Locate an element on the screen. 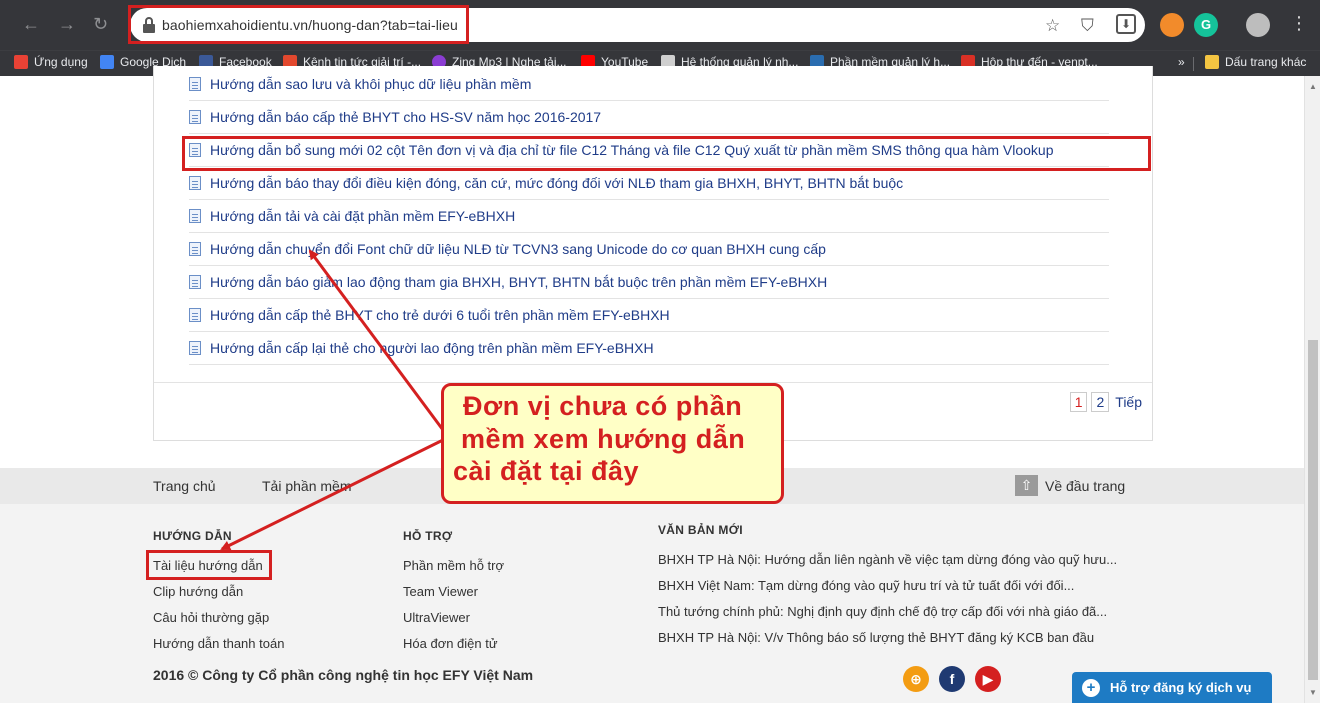 The height and width of the screenshot is (703, 1320). star-icon: ☆ is located at coordinates (1052, 26).